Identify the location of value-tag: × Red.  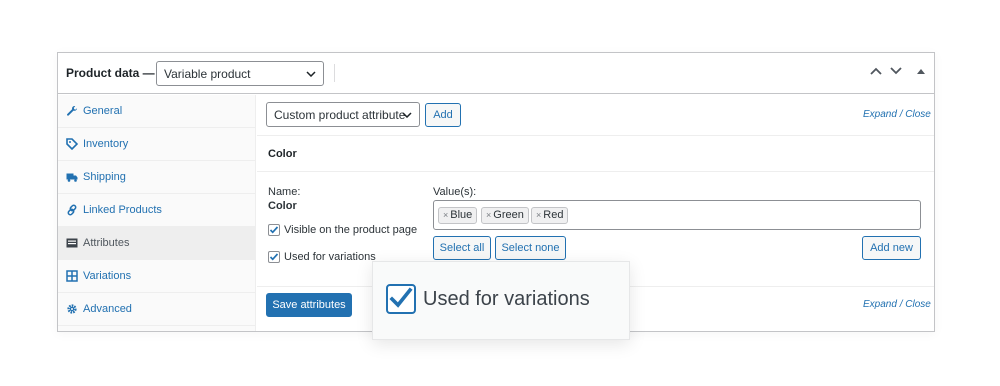
(550, 215).